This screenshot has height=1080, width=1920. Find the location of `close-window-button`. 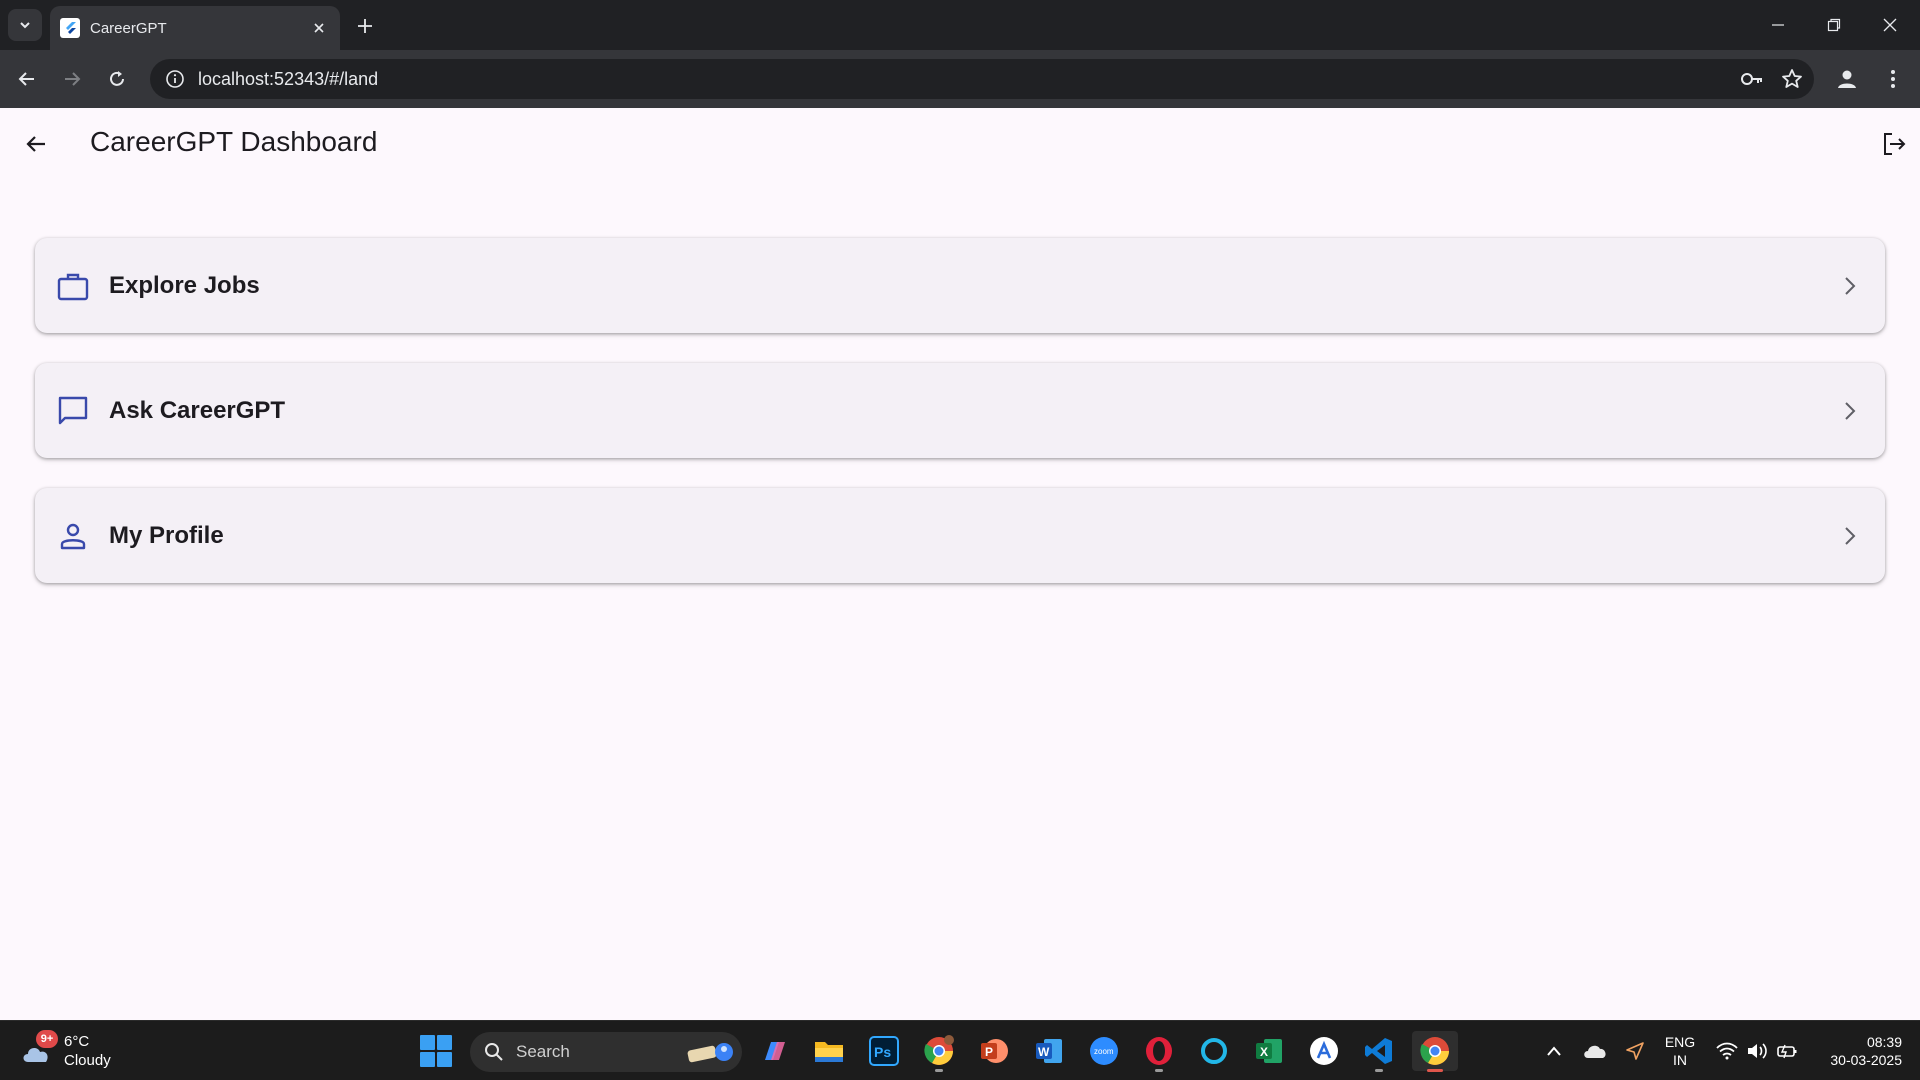

close-window-button is located at coordinates (1890, 25).